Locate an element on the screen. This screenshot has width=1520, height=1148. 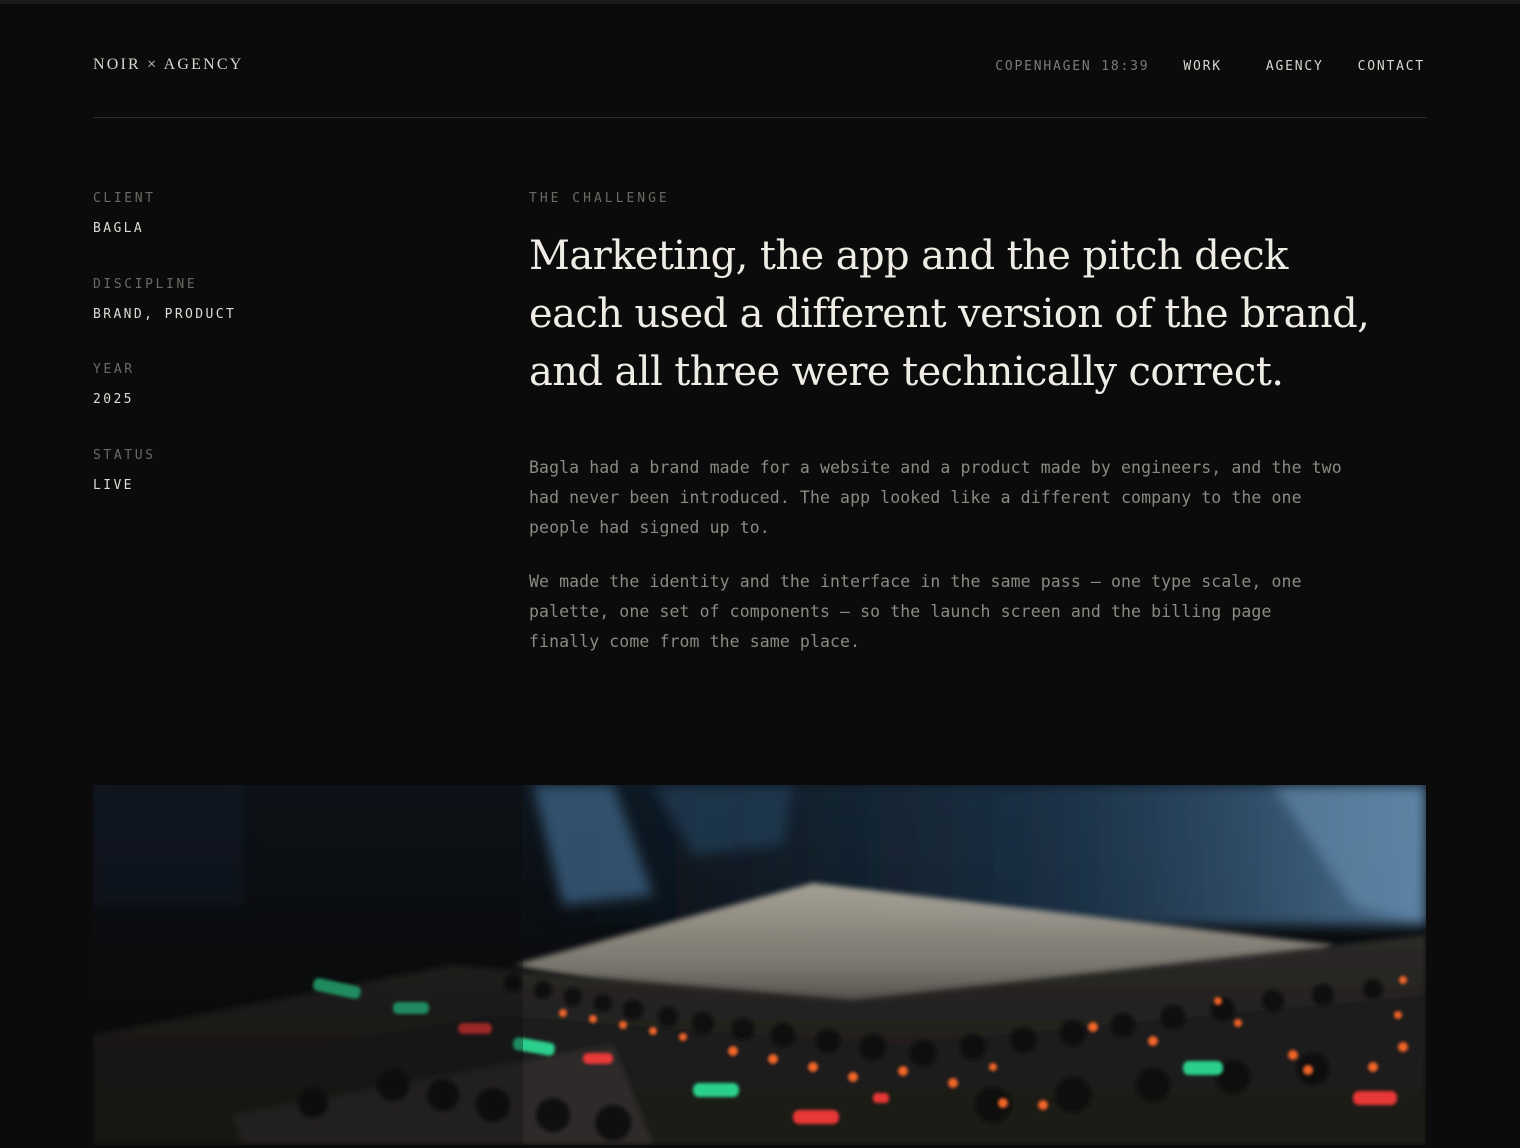
meta-value: BAGLA is located at coordinates (119, 228).